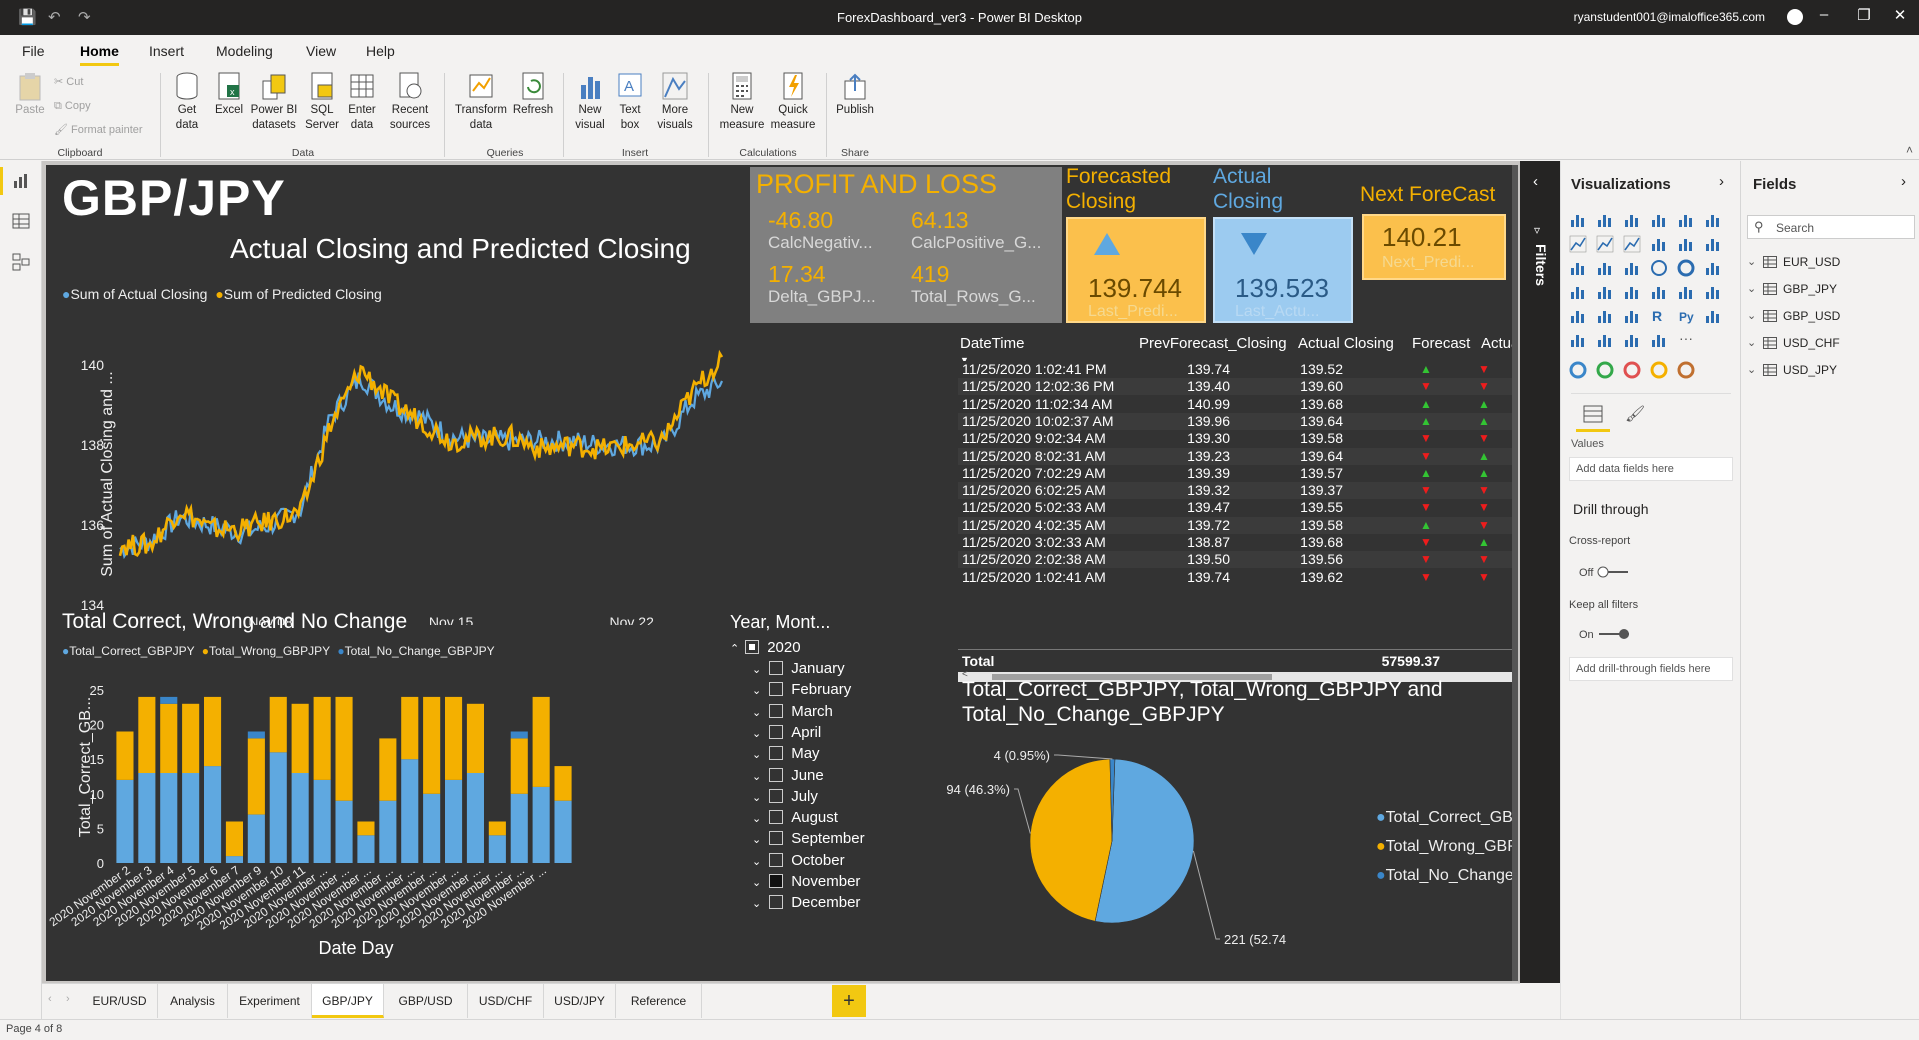 The image size is (1919, 1040). I want to click on minimize-button: –, so click(1824, 17).